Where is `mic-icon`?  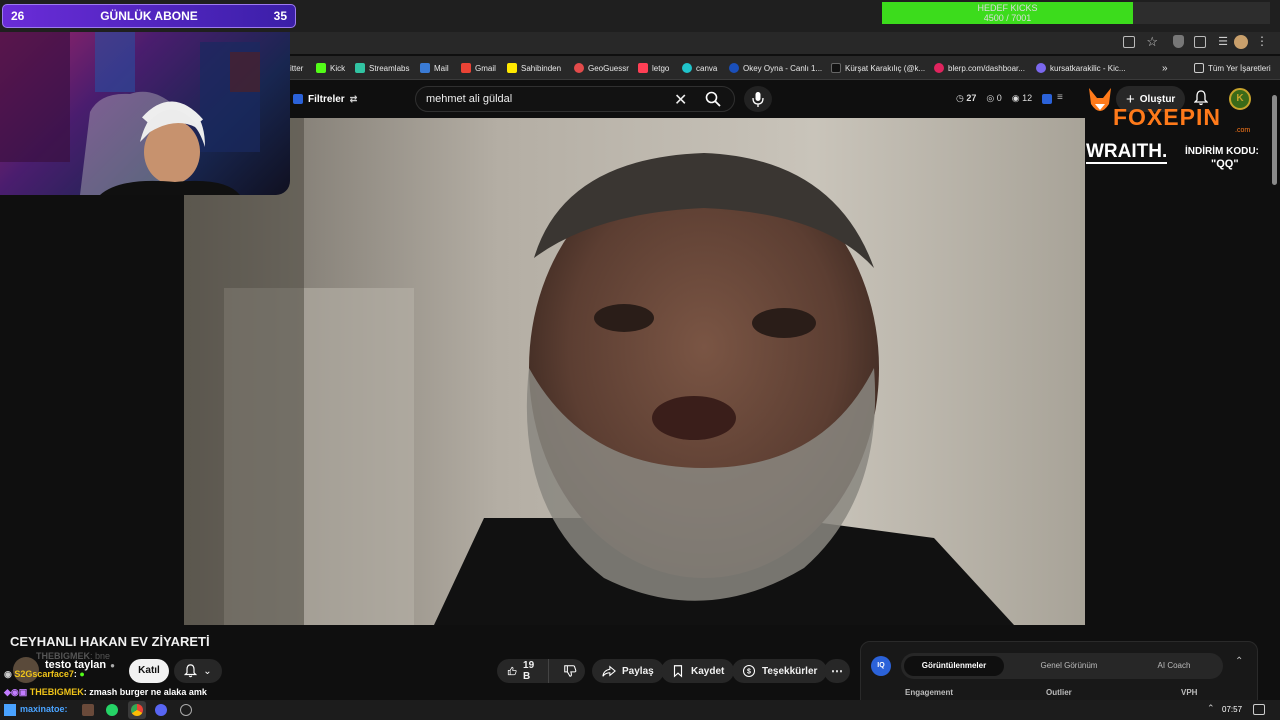
mic-icon is located at coordinates (758, 99).